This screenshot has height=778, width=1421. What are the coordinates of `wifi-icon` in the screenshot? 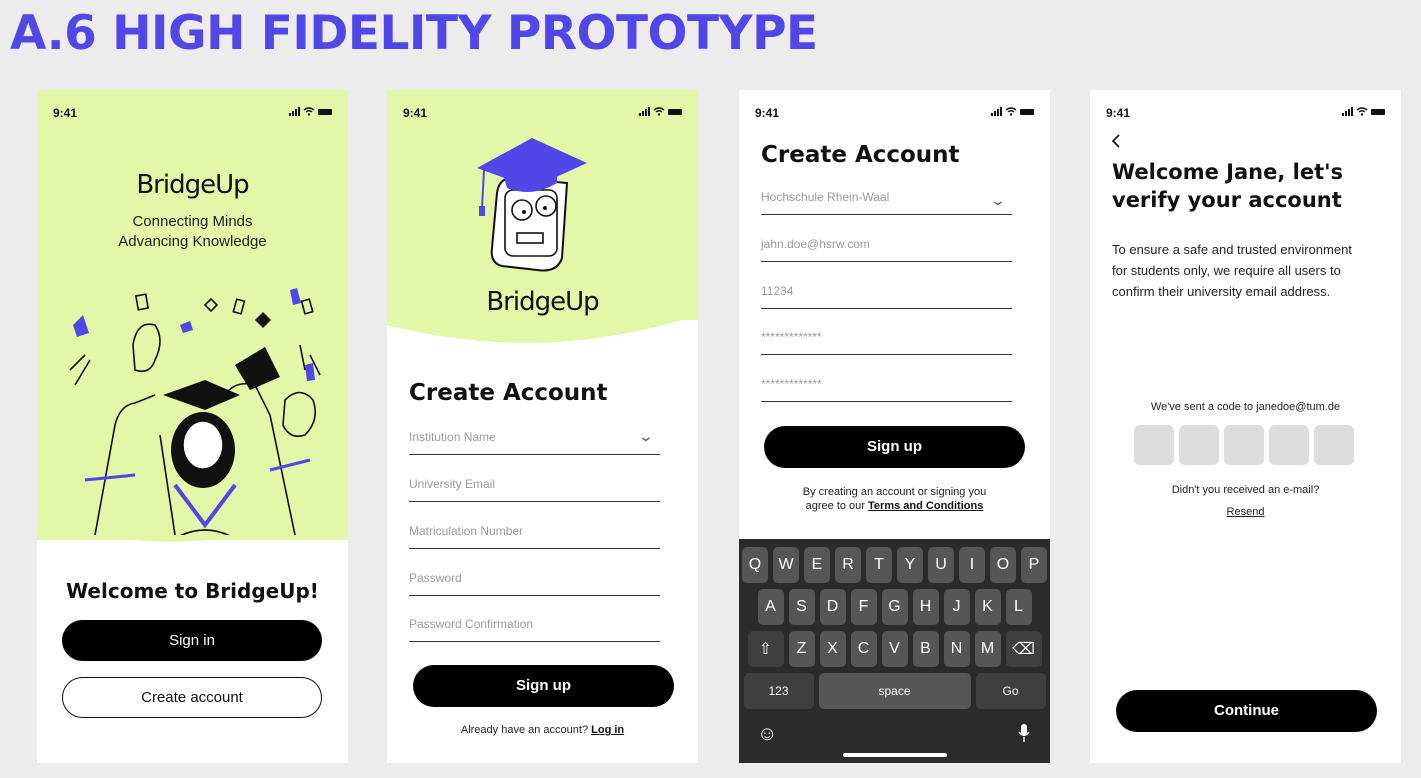 It's located at (1362, 111).